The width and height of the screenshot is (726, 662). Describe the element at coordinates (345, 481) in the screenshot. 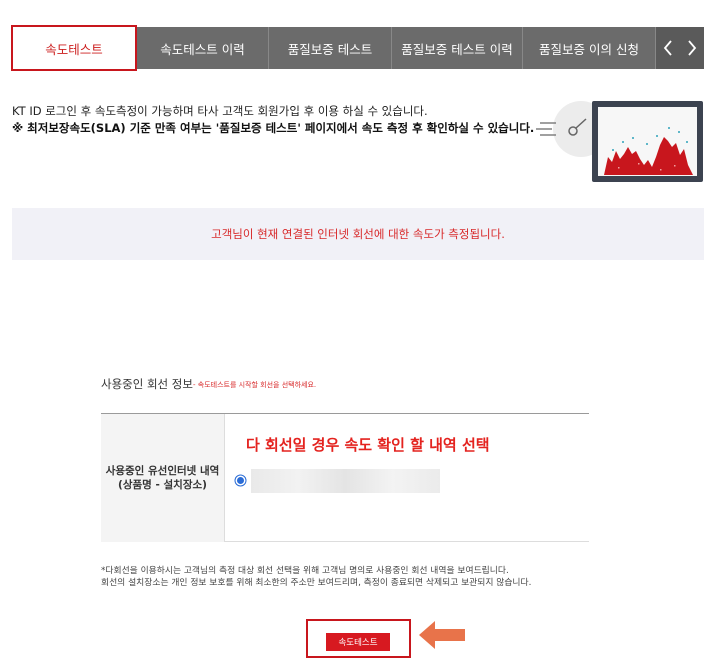

I see `redacted-line-detail` at that location.